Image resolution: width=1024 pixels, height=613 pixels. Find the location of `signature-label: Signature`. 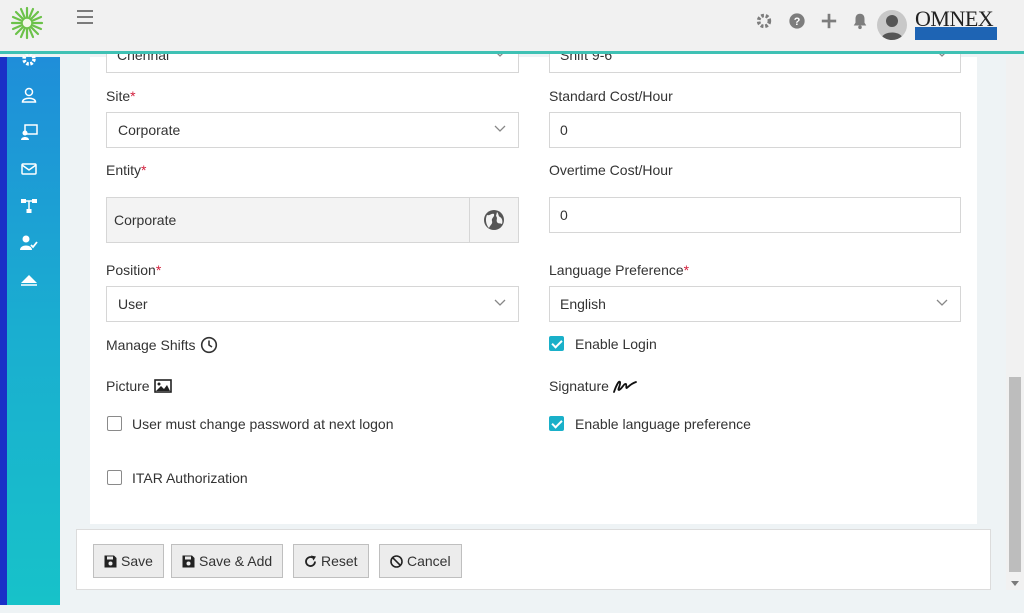

signature-label: Signature is located at coordinates (579, 386).